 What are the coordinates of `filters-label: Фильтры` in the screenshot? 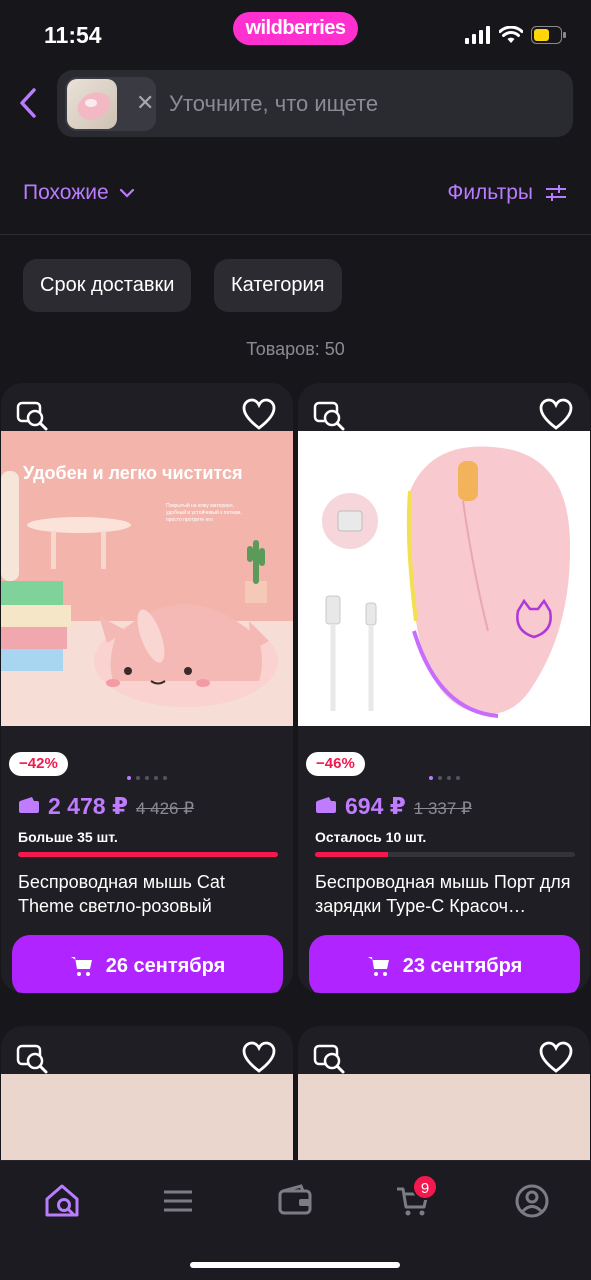 It's located at (490, 192).